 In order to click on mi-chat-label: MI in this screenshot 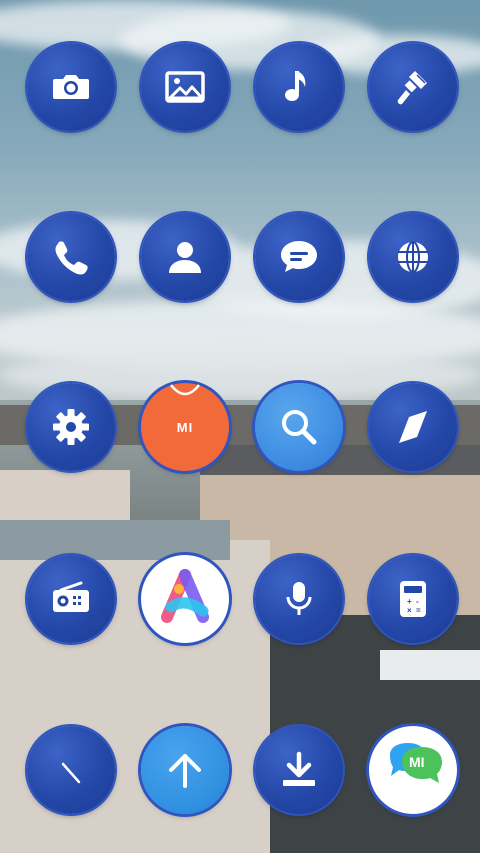, I will do `click(417, 762)`.